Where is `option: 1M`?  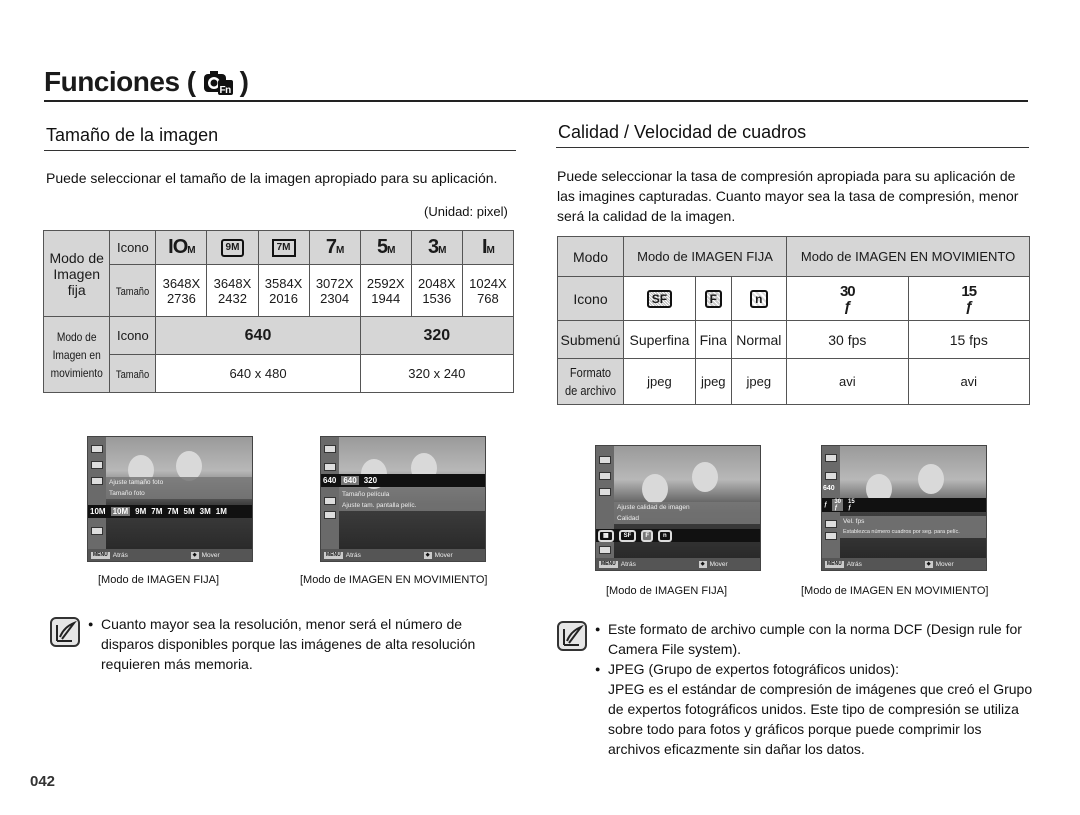 option: 1M is located at coordinates (221, 511).